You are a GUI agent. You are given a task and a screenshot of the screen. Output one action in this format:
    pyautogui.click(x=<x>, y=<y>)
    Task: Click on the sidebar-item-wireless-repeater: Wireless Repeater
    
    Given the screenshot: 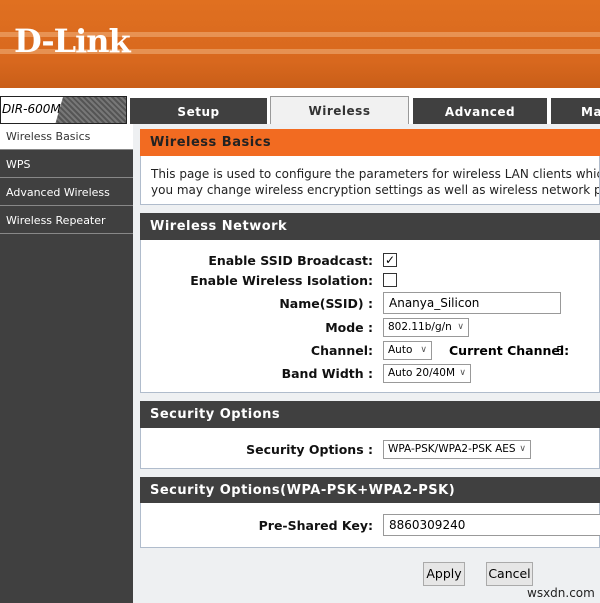 What is the action you would take?
    pyautogui.click(x=66, y=221)
    